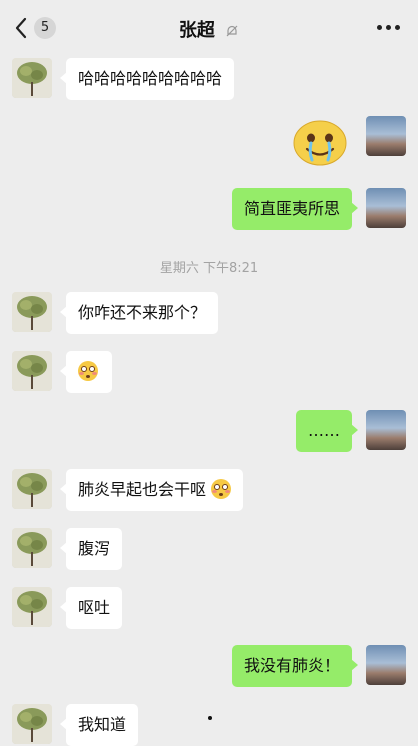 This screenshot has width=418, height=746. I want to click on more-options-button, so click(388, 27).